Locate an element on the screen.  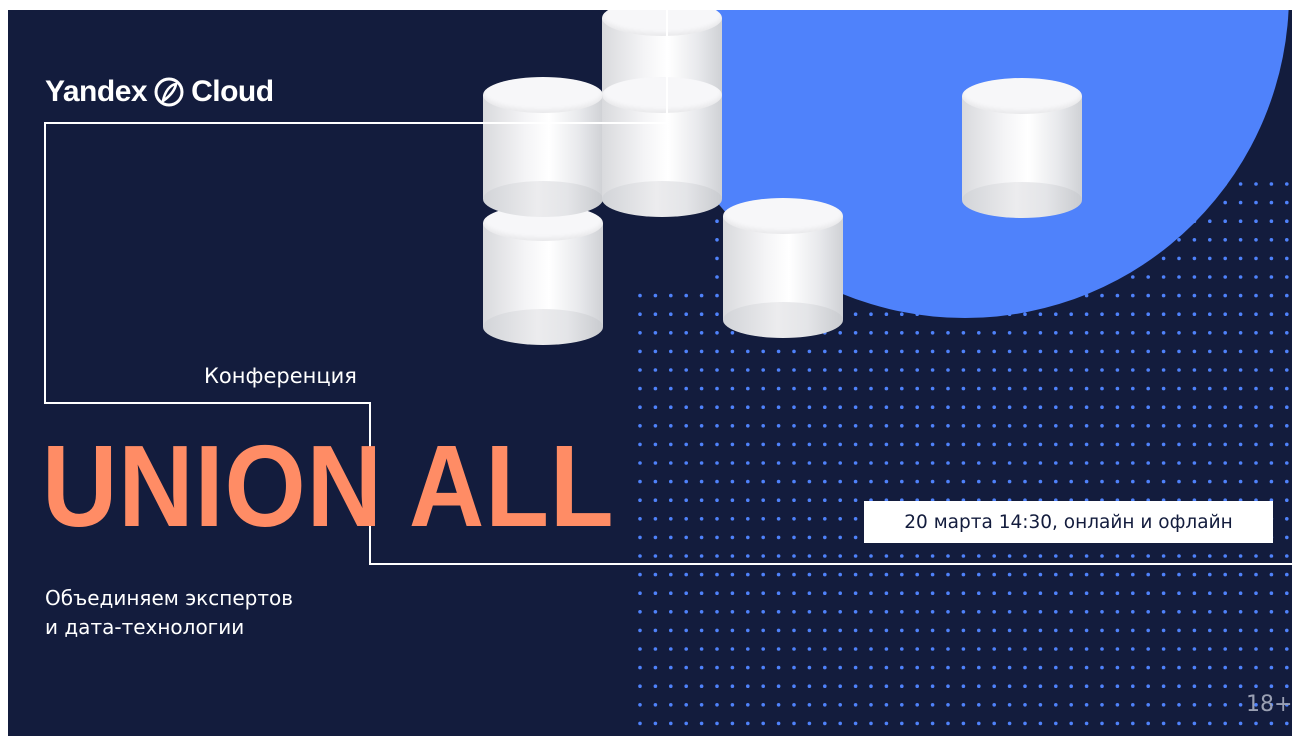
logo-brand-right: Cloud is located at coordinates (232, 91).